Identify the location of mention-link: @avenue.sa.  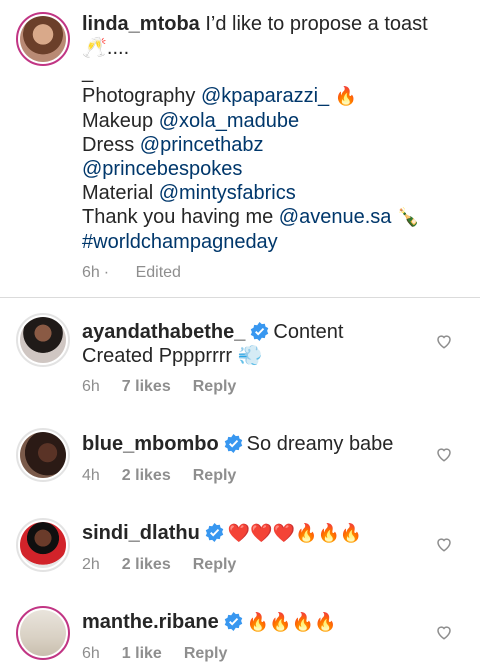
(335, 217).